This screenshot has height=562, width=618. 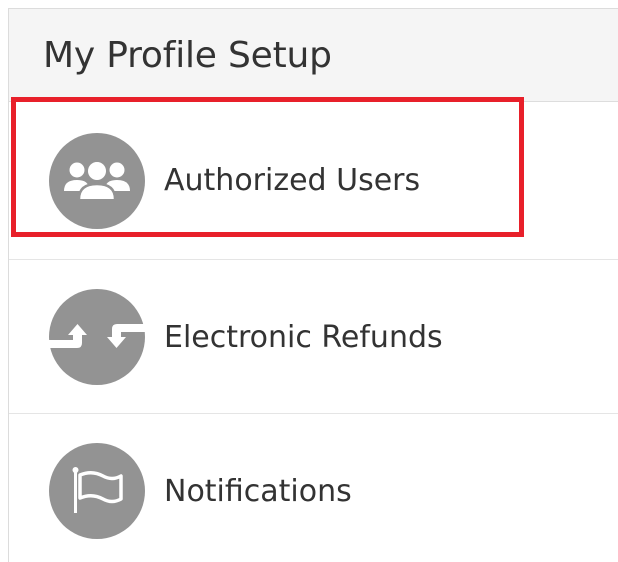 What do you see at coordinates (97, 491) in the screenshot?
I see `flag-icon` at bounding box center [97, 491].